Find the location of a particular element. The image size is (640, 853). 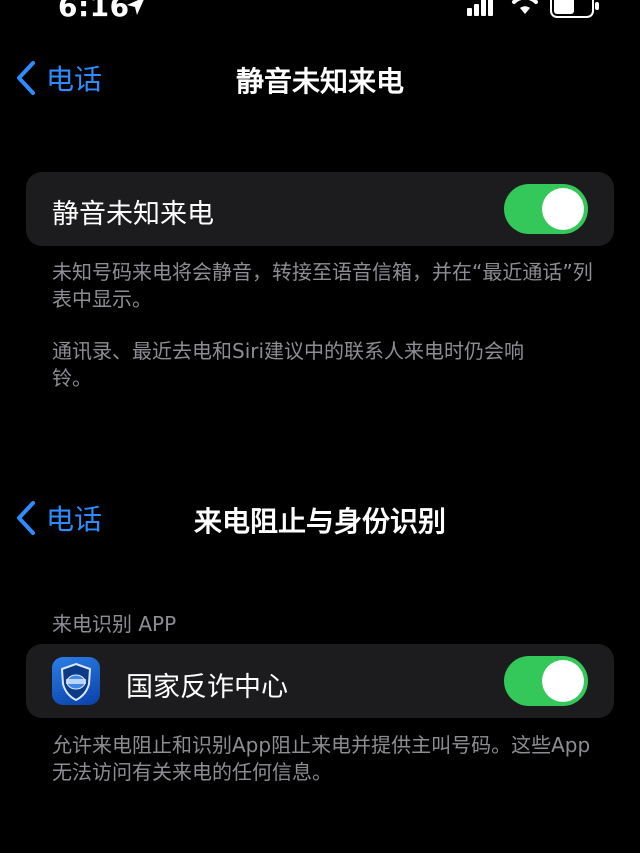

silence-unknown-callers-toggle is located at coordinates (546, 209).